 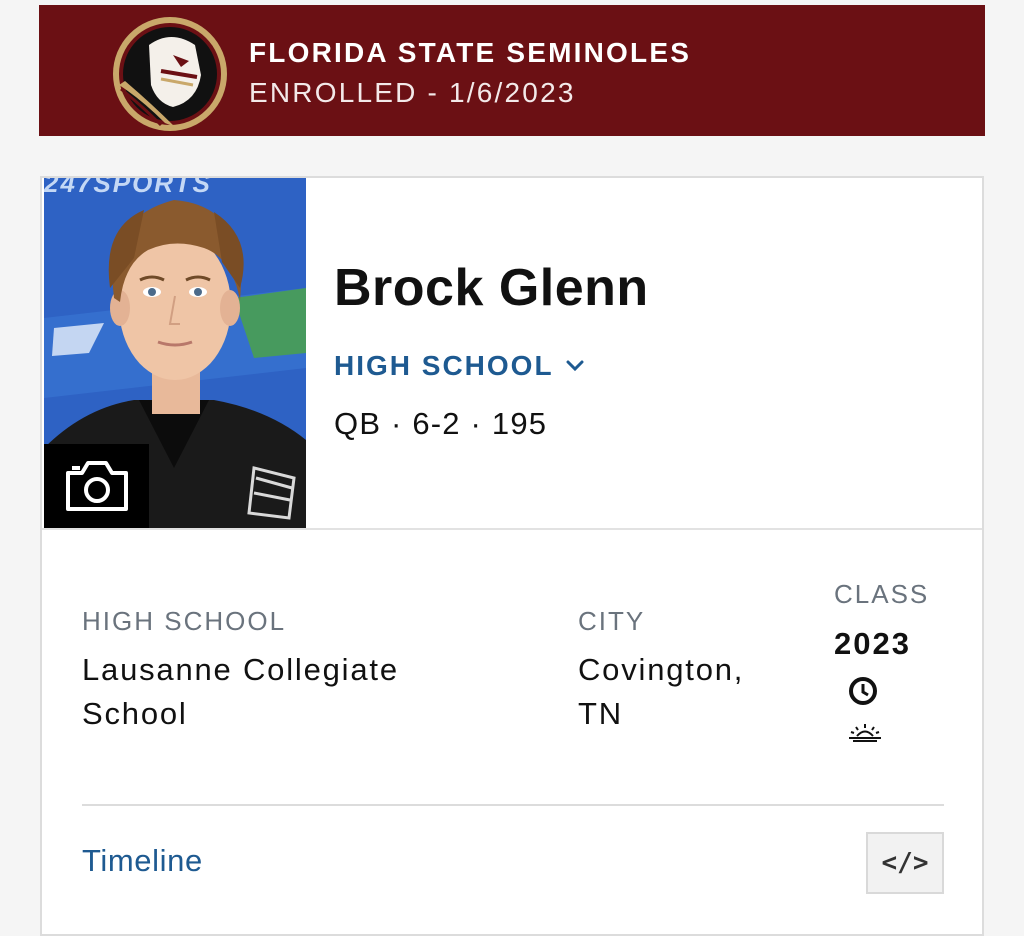 What do you see at coordinates (882, 594) in the screenshot?
I see `class-label: CLASS` at bounding box center [882, 594].